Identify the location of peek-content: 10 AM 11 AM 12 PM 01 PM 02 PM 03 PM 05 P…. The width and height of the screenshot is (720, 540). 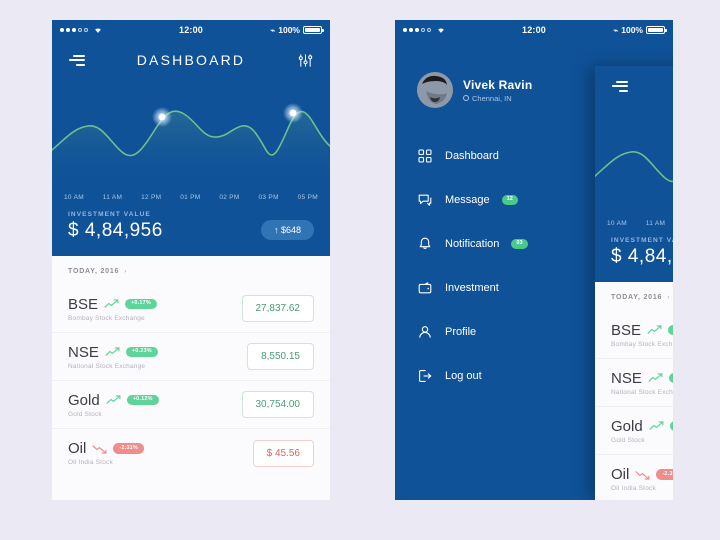
(634, 283).